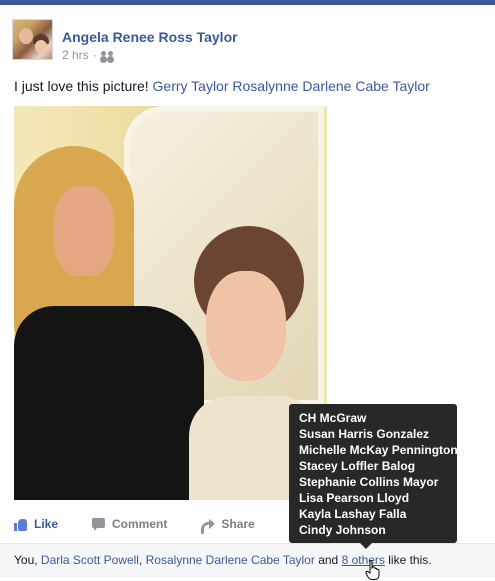 This screenshot has height=581, width=495. I want to click on share-label: Share, so click(238, 524).